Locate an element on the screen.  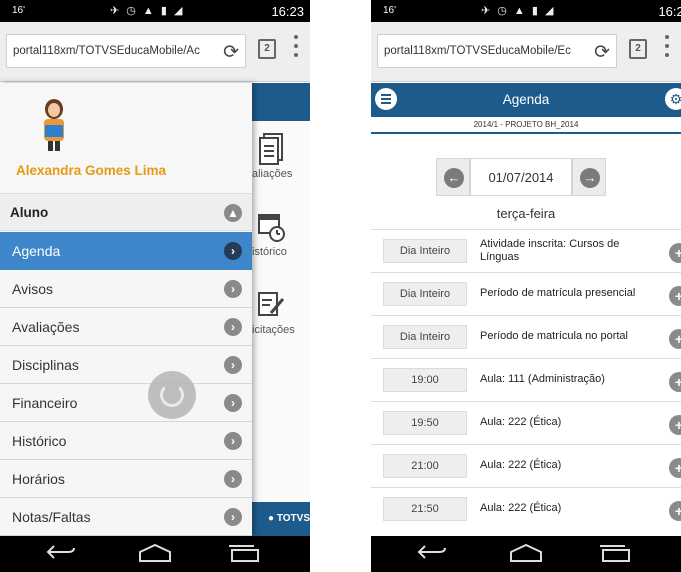
drawer-item-label: Horários is located at coordinates (38, 479).